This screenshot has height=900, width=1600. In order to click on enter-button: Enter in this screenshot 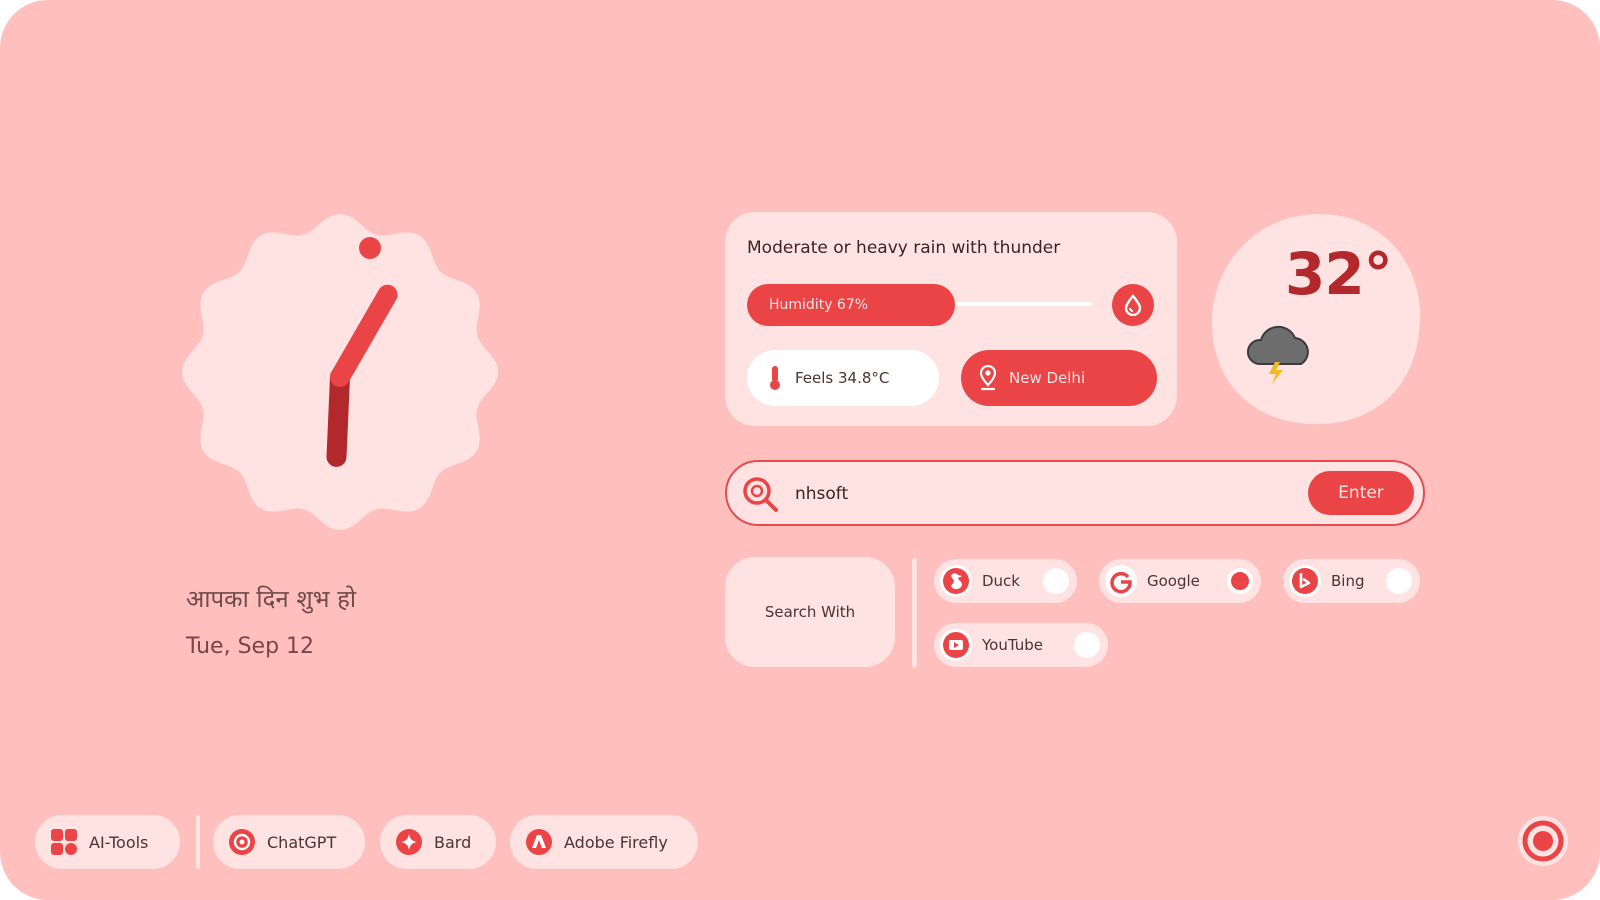, I will do `click(1361, 493)`.